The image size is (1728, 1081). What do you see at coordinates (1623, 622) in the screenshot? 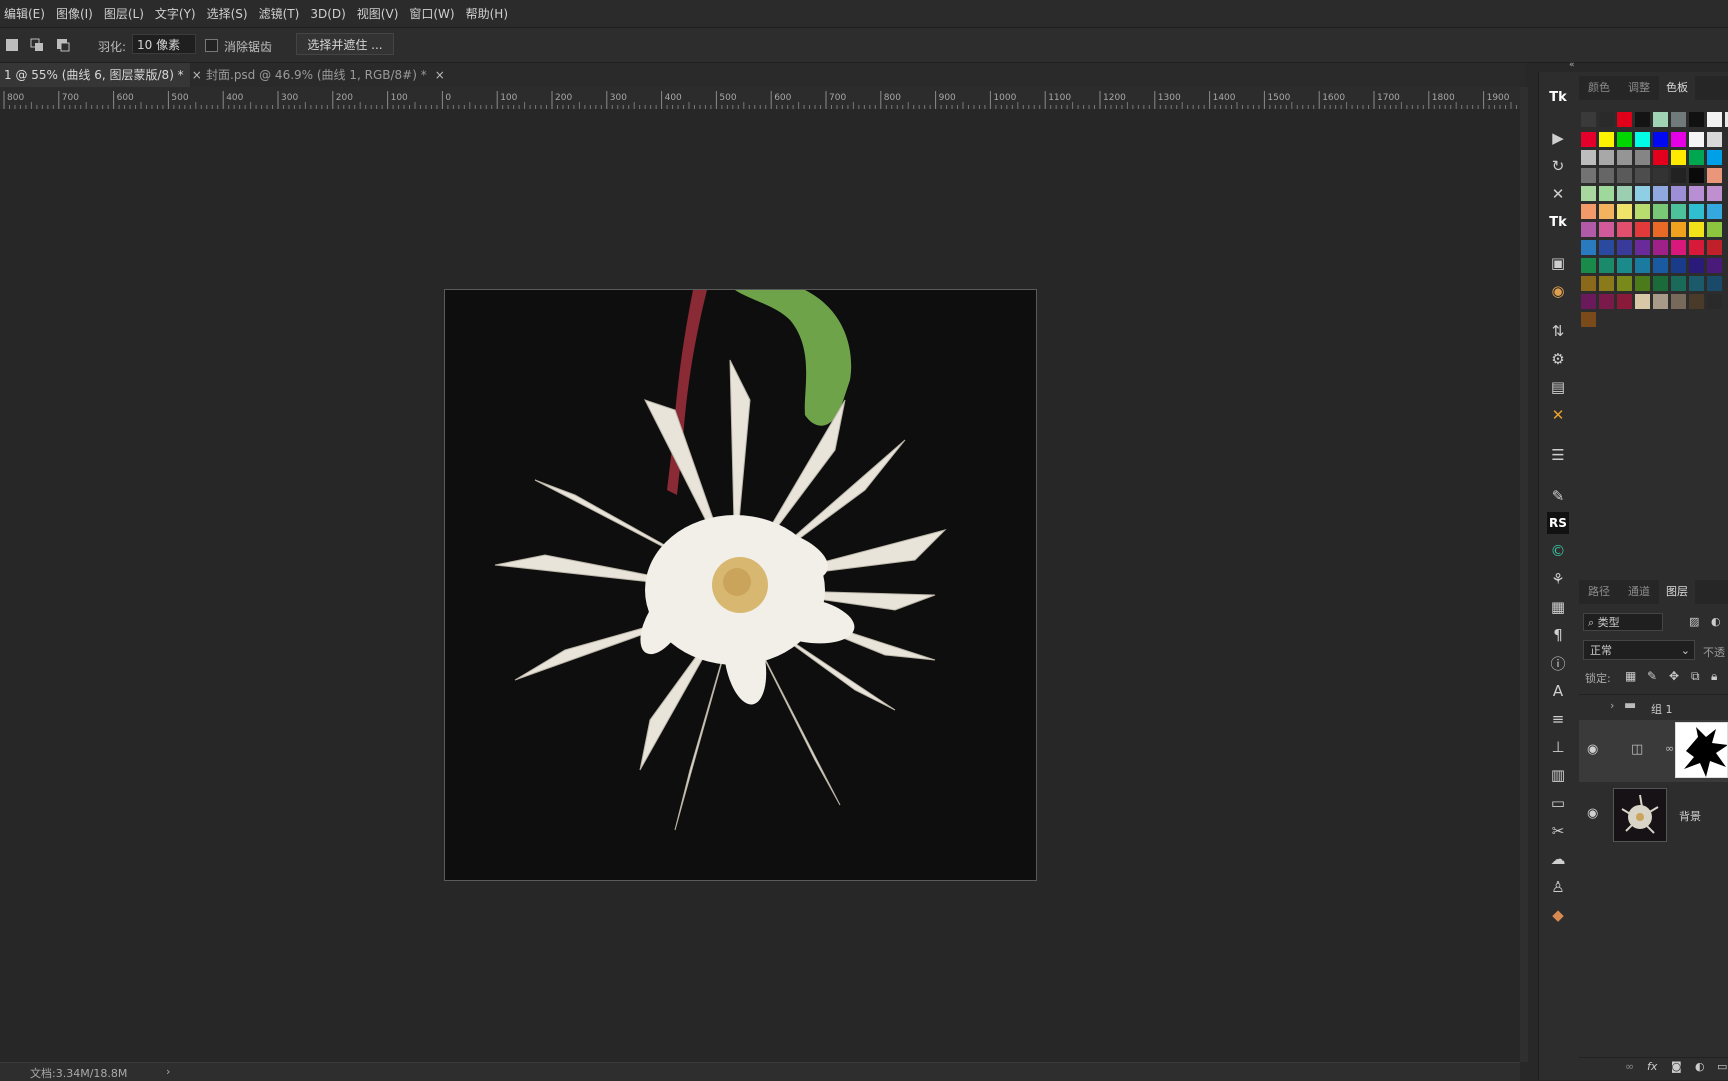
I see `layer-filter-select: ⌕ 类型` at bounding box center [1623, 622].